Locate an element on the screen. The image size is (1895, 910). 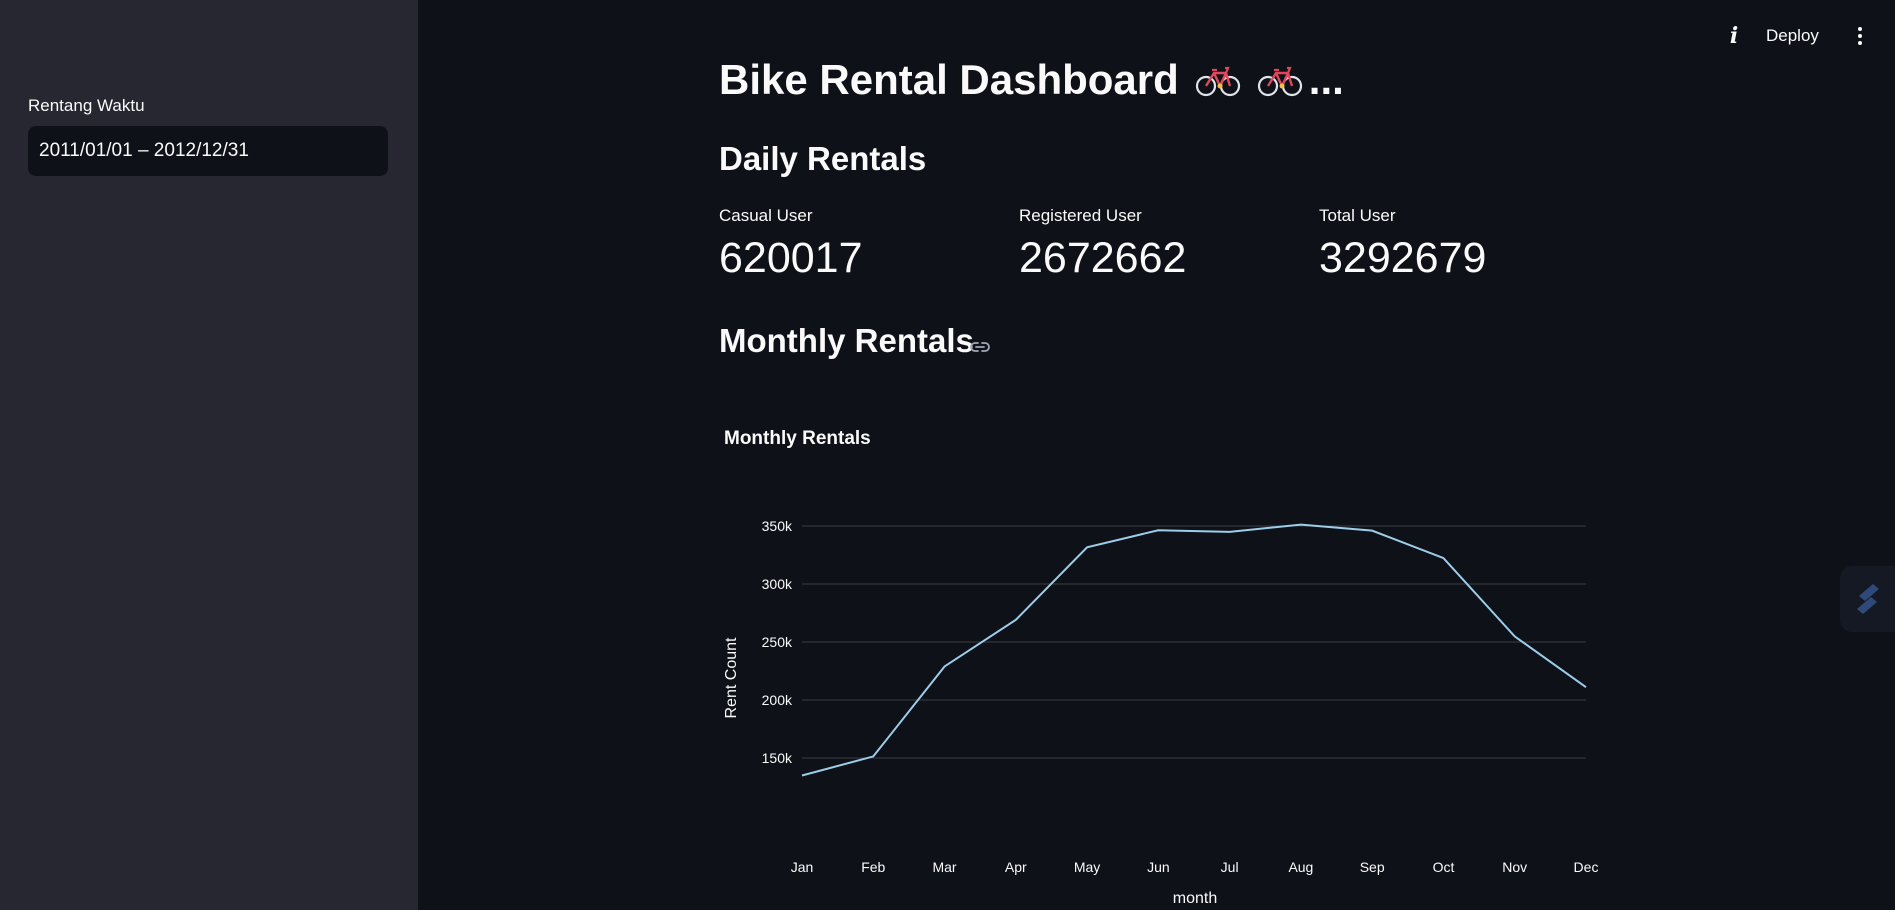
y-axis-label: Rent Count is located at coordinates (731, 677).